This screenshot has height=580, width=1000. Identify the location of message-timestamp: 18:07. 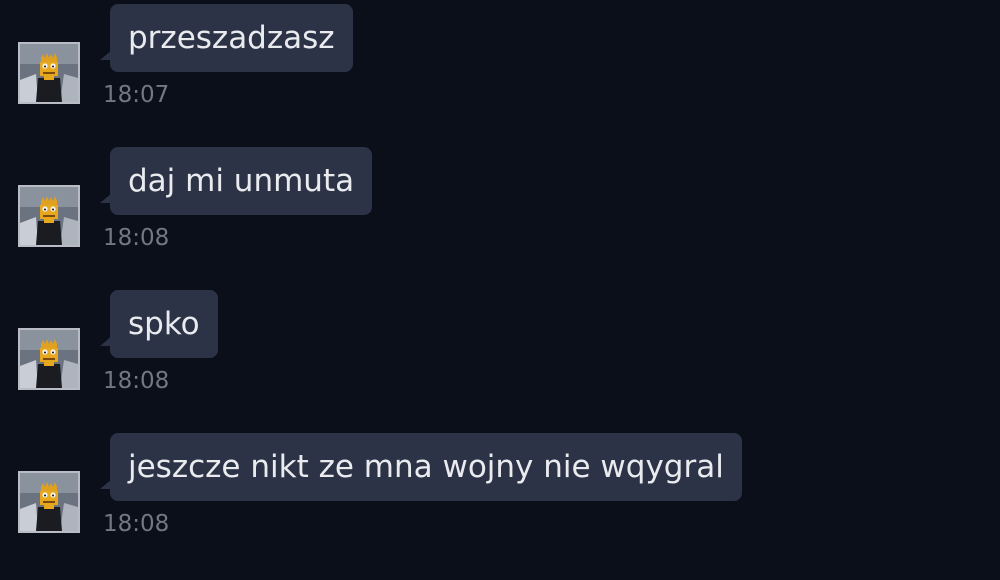
(136, 95).